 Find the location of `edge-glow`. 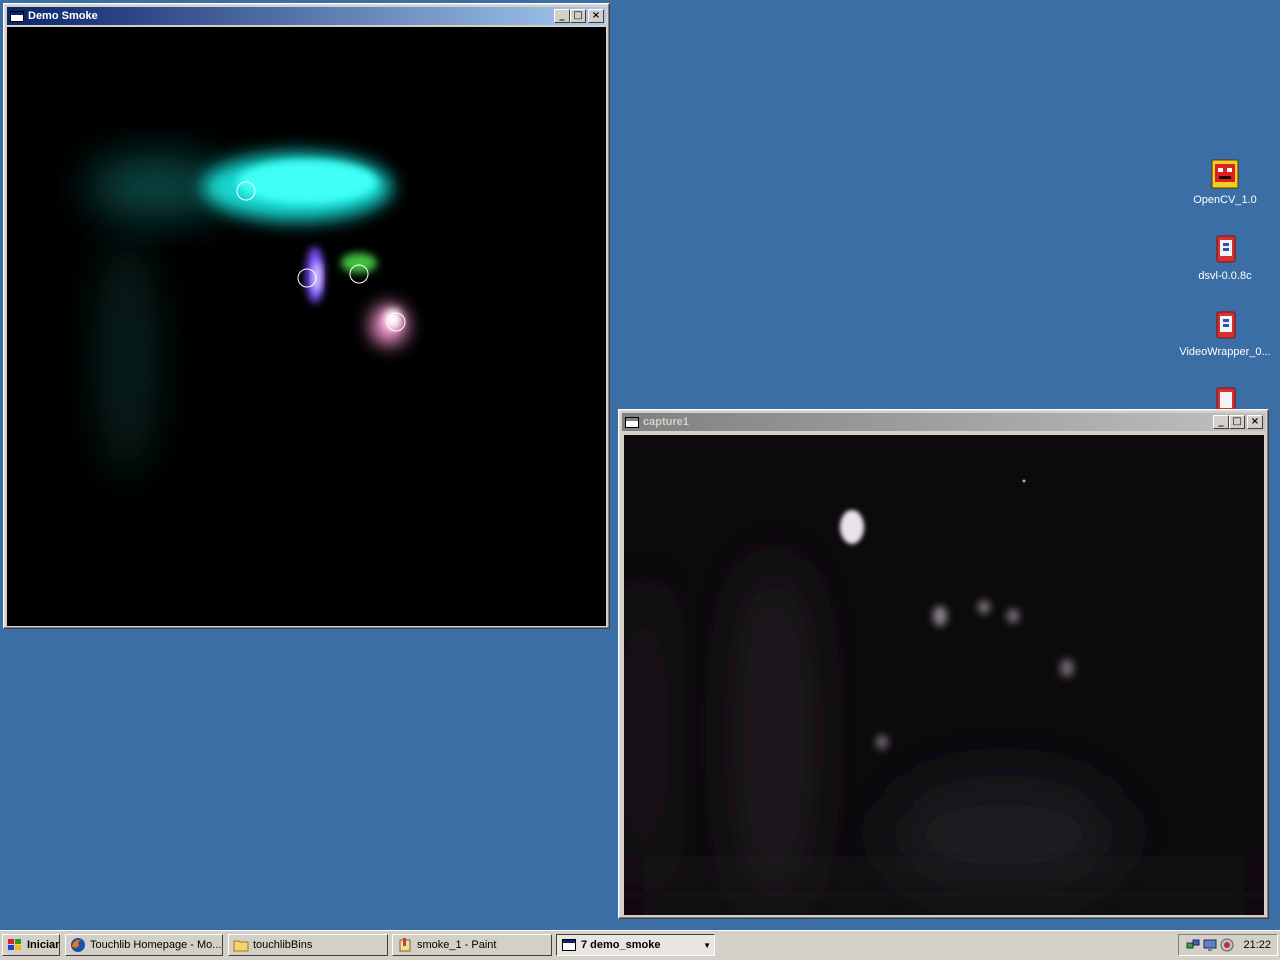

edge-glow is located at coordinates (644, 735).